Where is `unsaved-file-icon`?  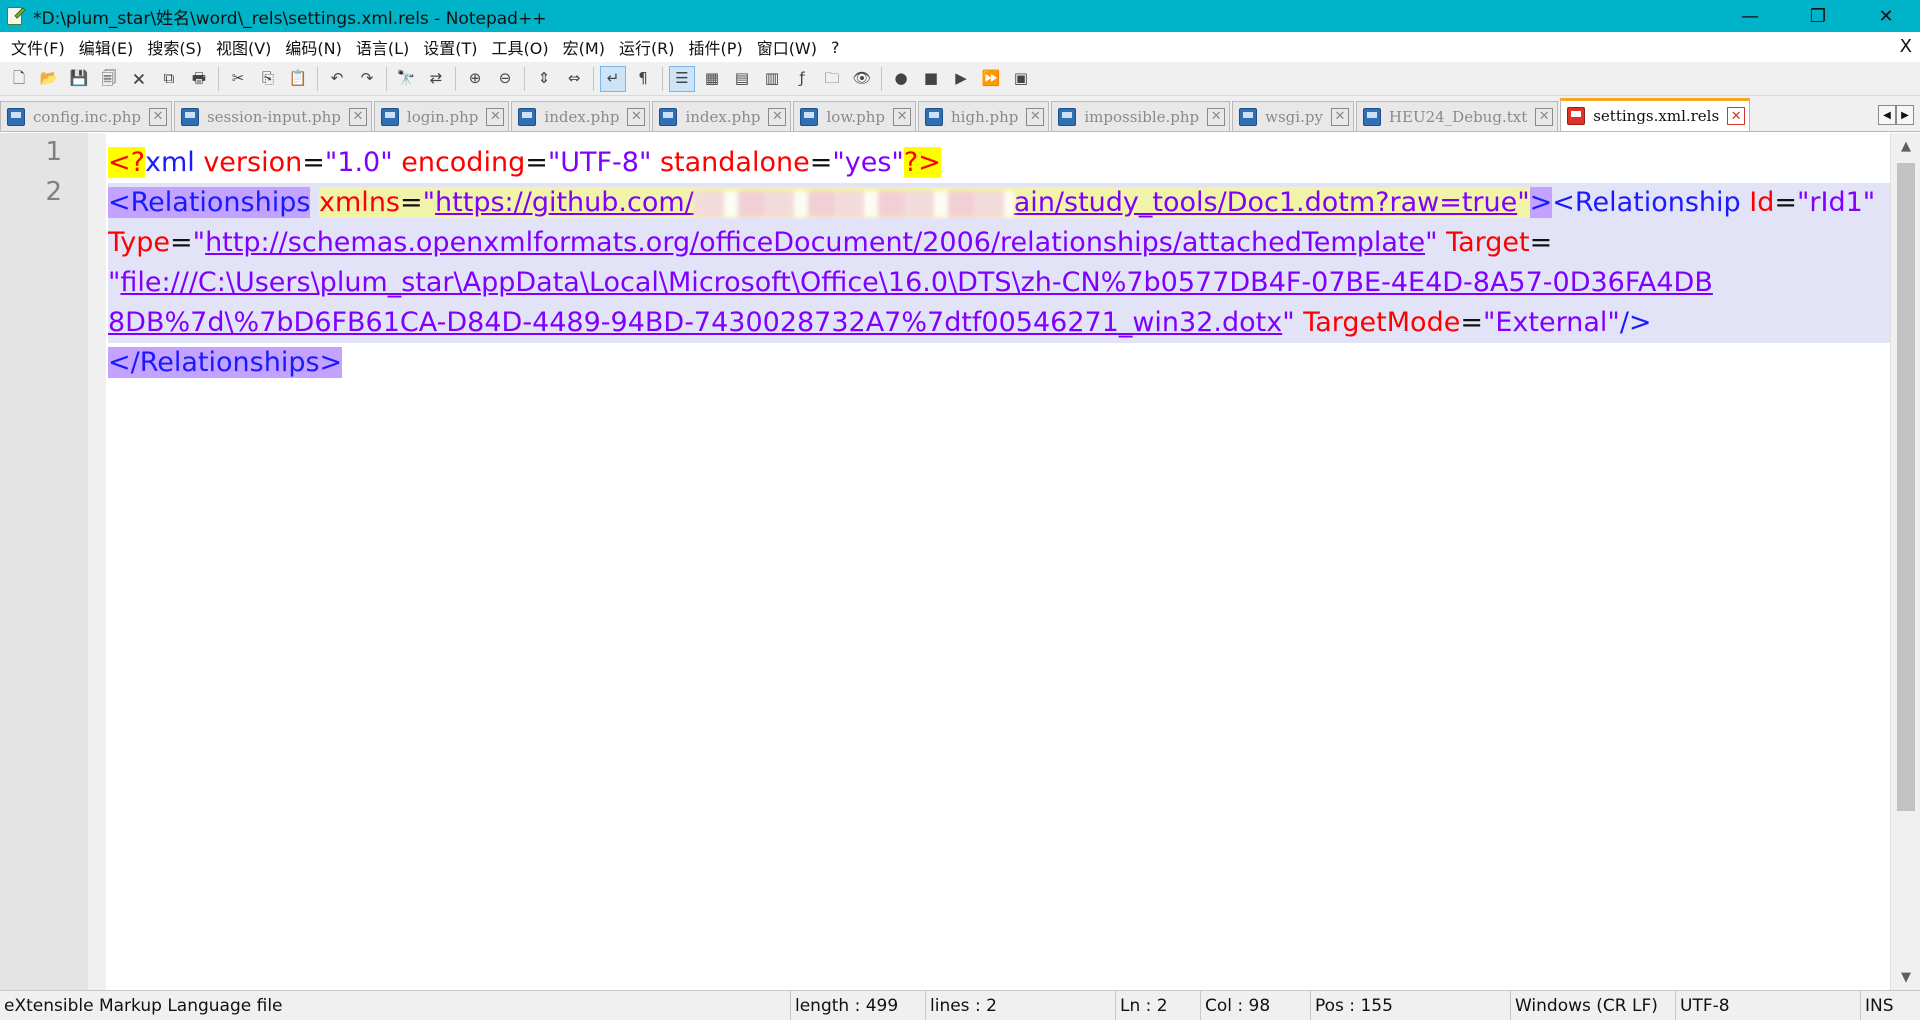
unsaved-file-icon is located at coordinates (1576, 116).